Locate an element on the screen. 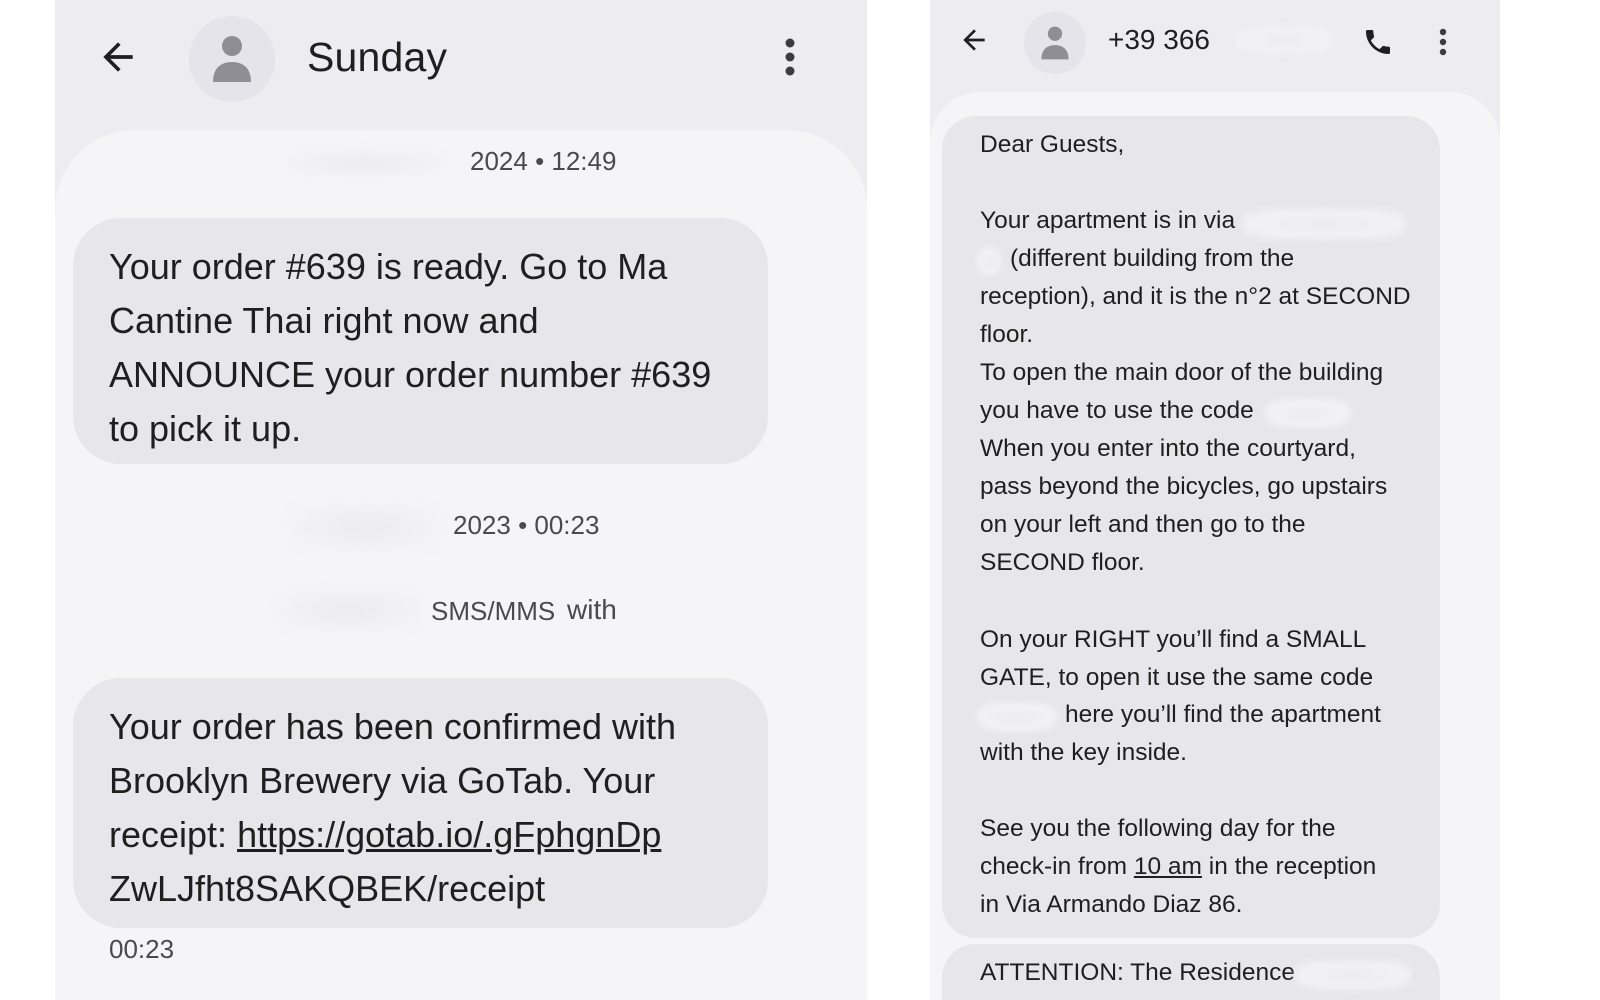 The height and width of the screenshot is (1000, 1600). message-line: ATTENTION: The Residence is located at coordinates (1137, 972).